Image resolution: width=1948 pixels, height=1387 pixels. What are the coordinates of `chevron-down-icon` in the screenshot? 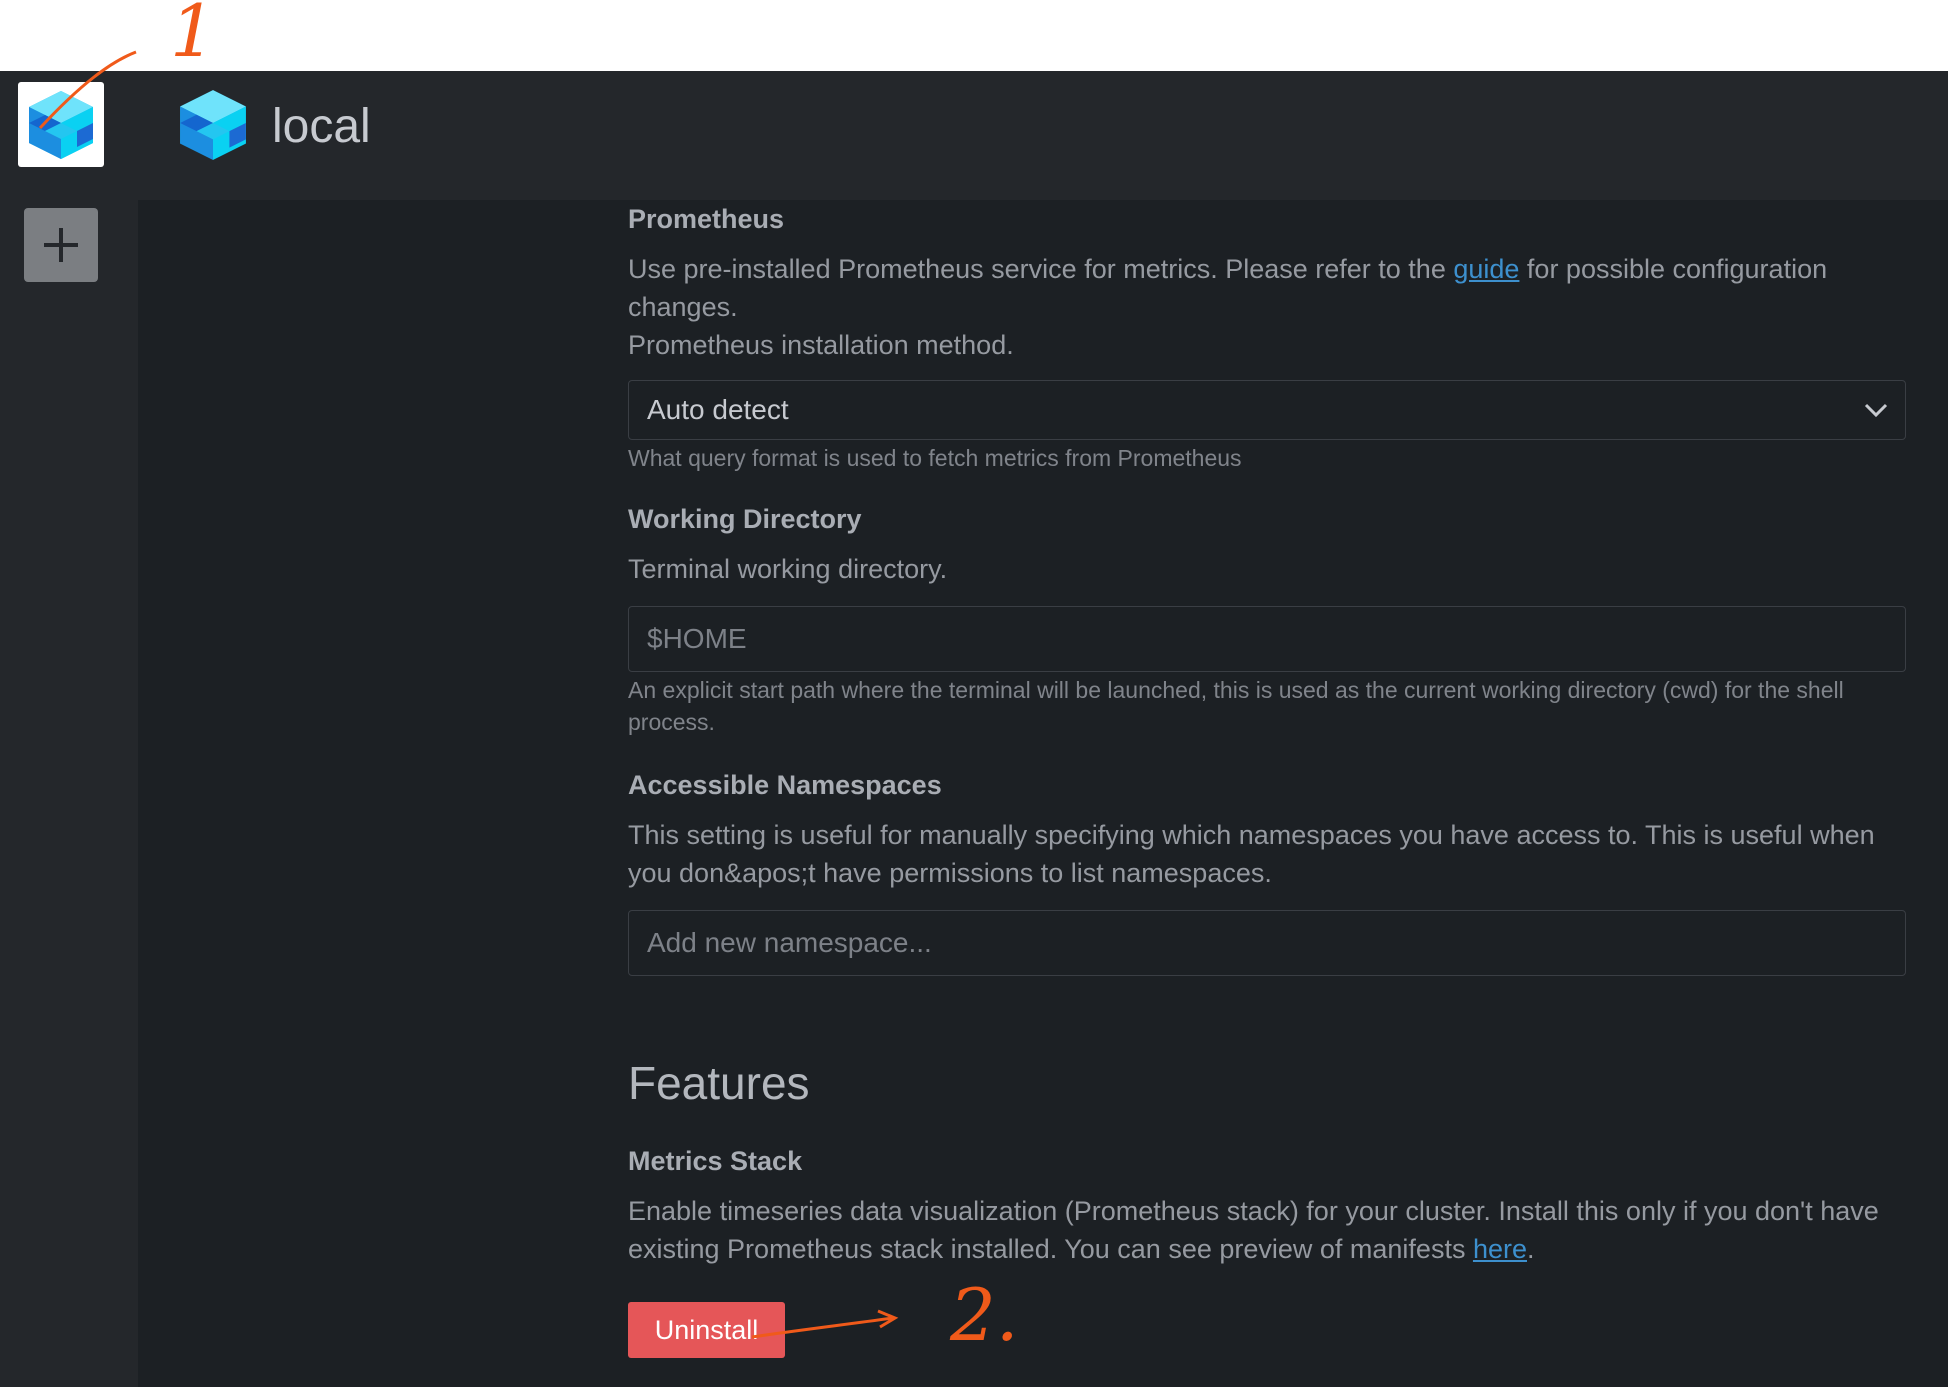 It's located at (1876, 410).